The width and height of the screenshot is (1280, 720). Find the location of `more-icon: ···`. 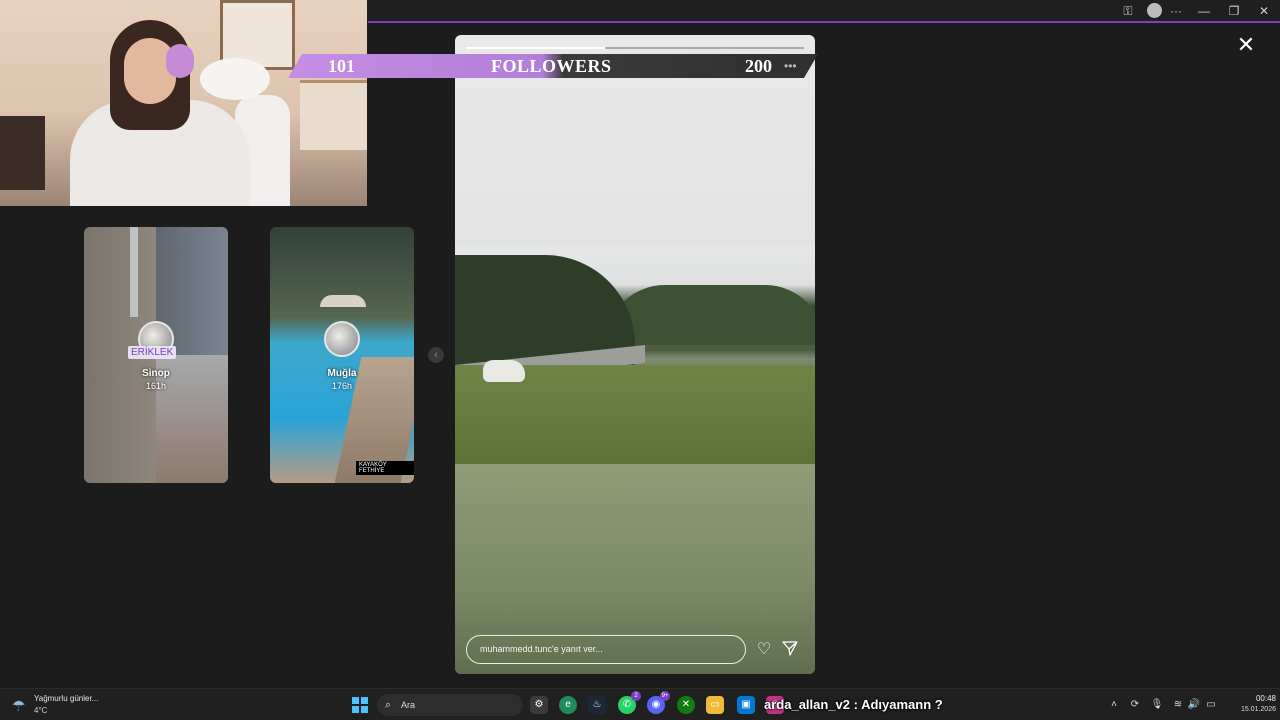

more-icon: ··· is located at coordinates (1176, 11).